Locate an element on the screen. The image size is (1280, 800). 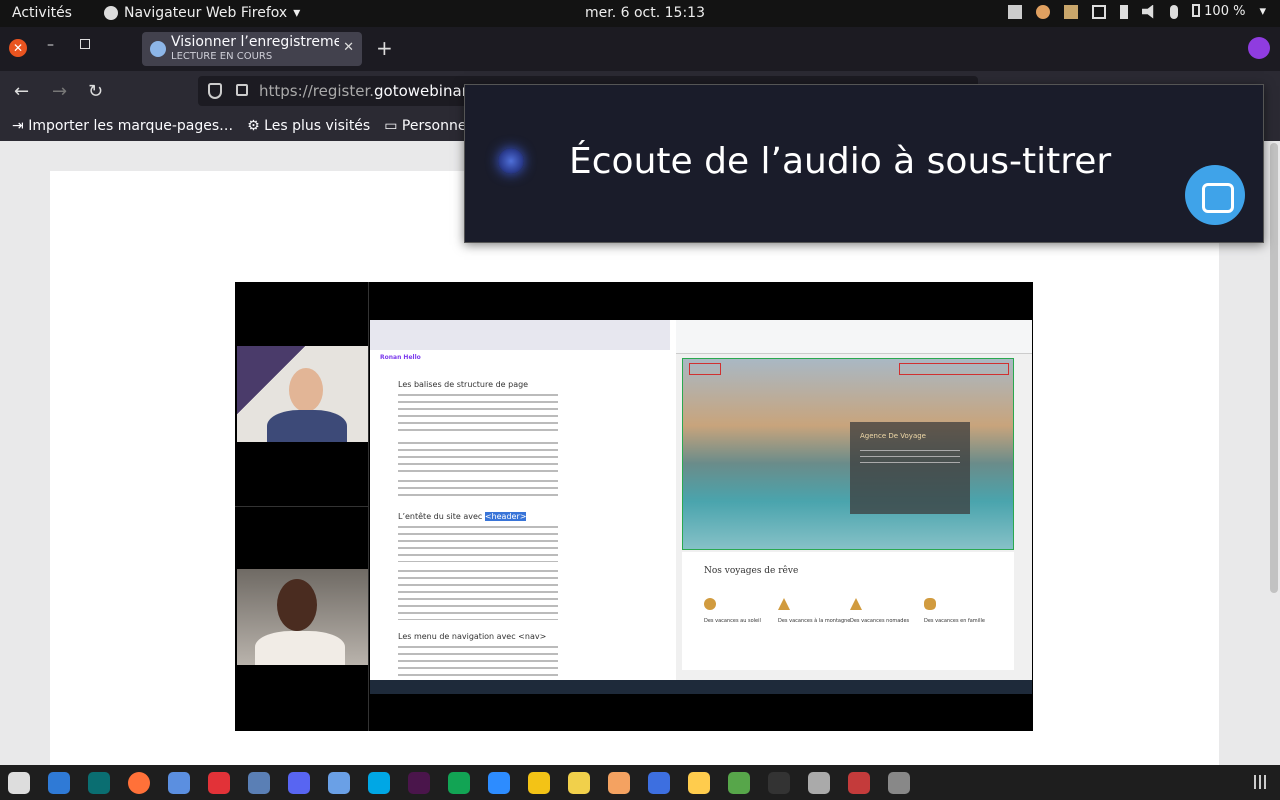
vscode-icon is located at coordinates (59, 782).